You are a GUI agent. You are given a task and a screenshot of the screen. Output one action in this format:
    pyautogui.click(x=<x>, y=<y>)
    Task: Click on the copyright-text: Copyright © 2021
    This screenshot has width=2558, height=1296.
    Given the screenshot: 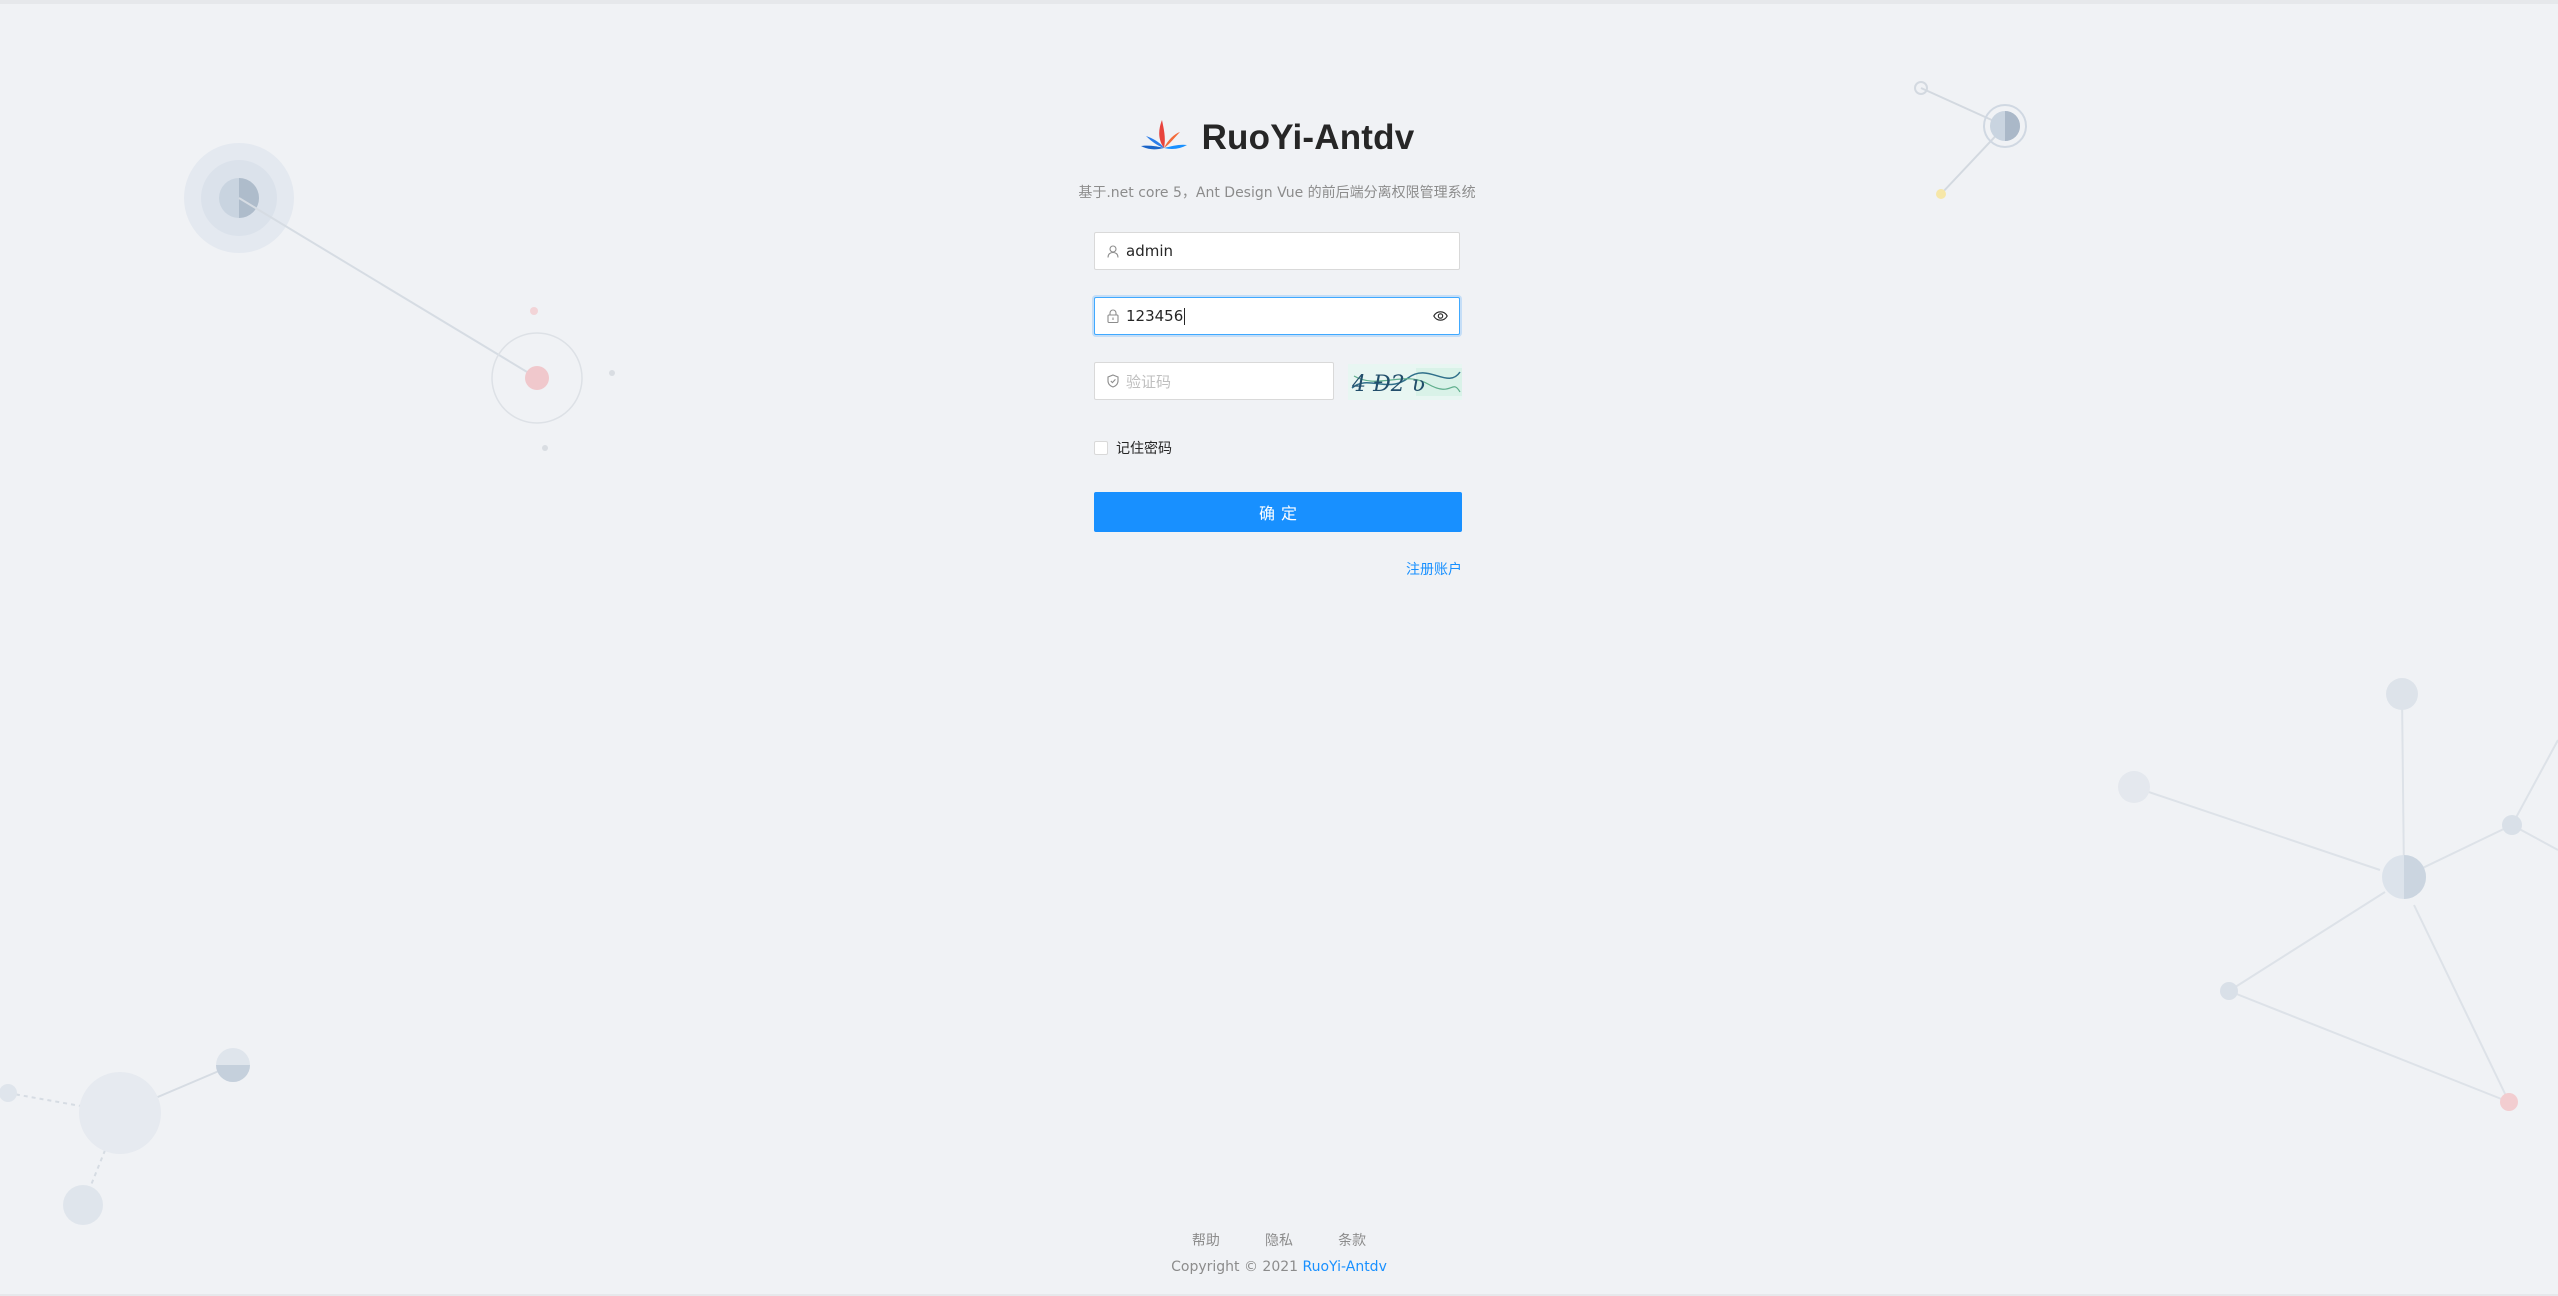 What is the action you would take?
    pyautogui.click(x=1235, y=1267)
    